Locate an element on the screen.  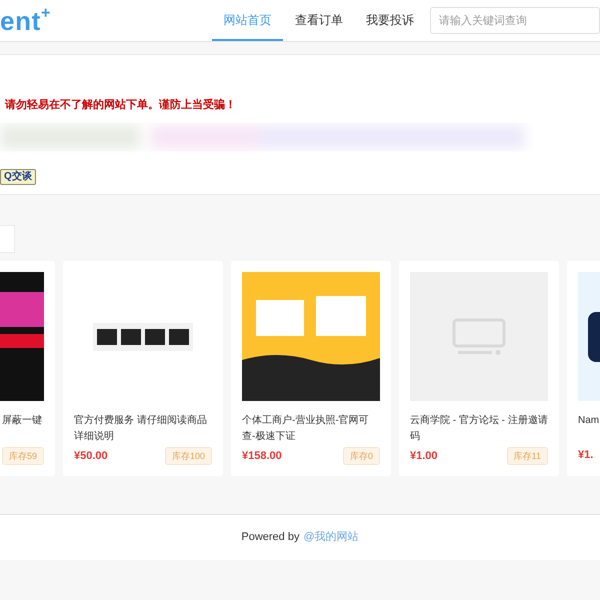
nav-tab: 查看订单 is located at coordinates (318, 20).